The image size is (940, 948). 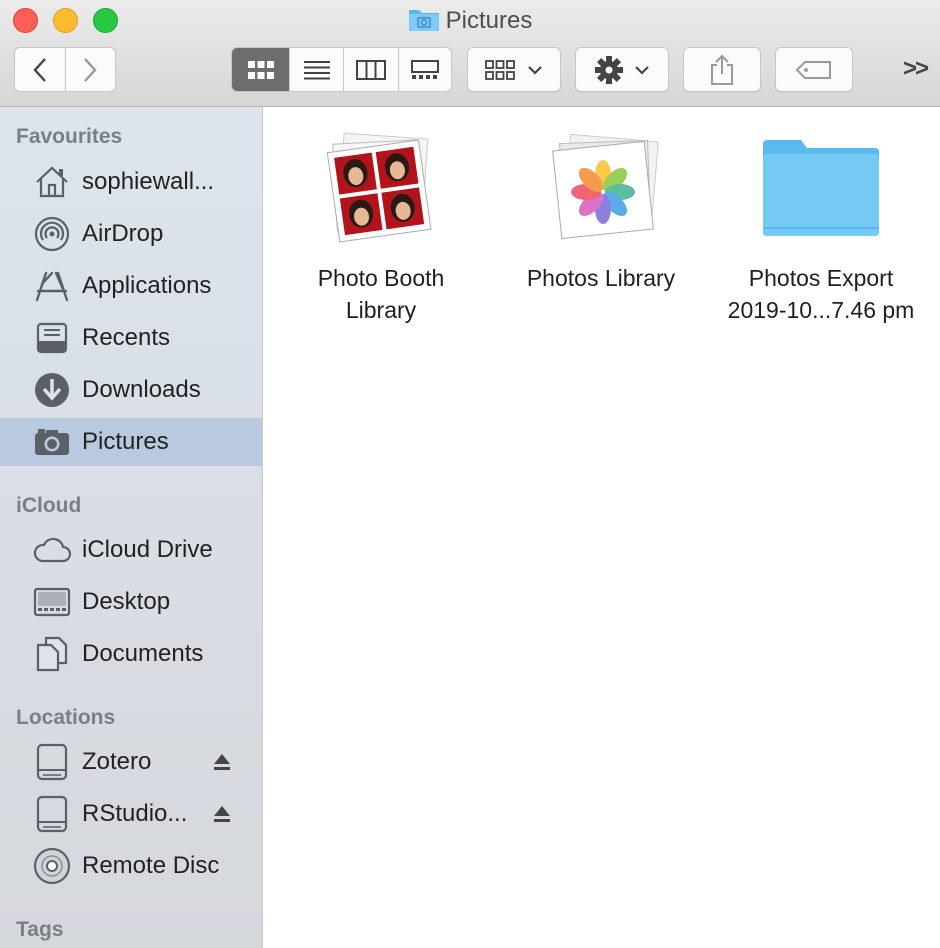 I want to click on gallery-view-button, so click(x=425, y=69).